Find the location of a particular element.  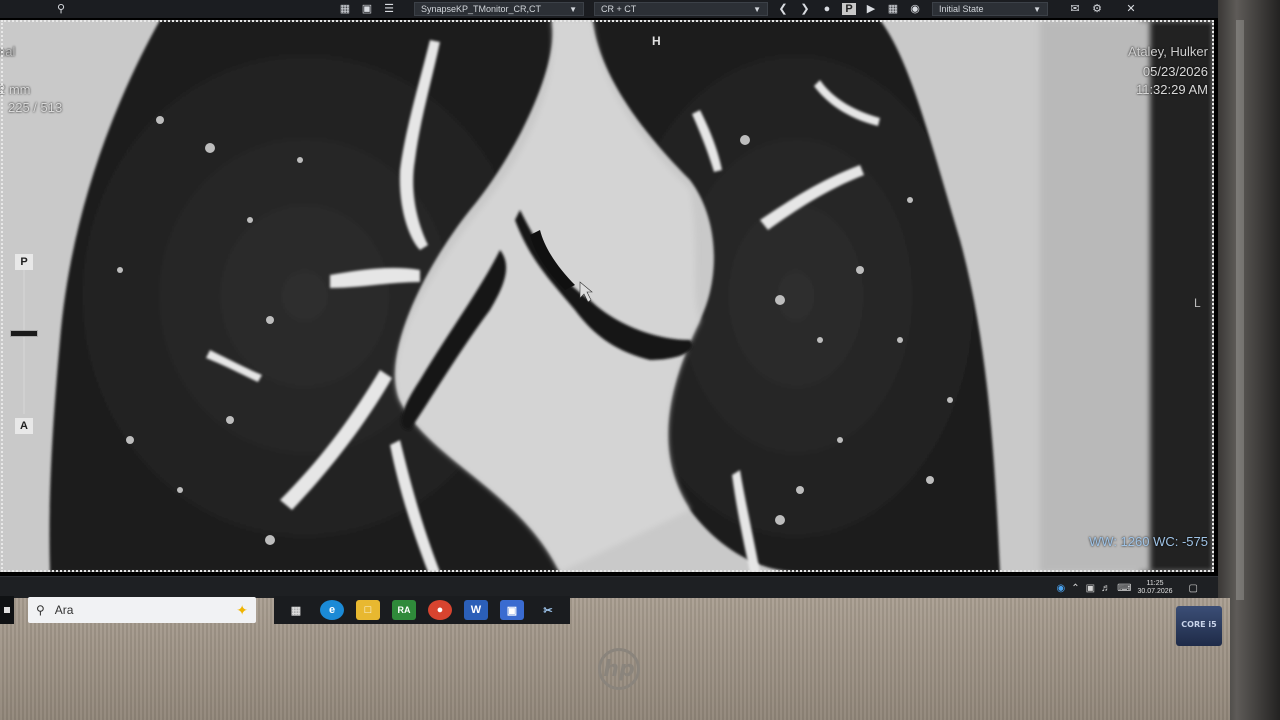

tile-icon: ▦ is located at coordinates (893, 9).